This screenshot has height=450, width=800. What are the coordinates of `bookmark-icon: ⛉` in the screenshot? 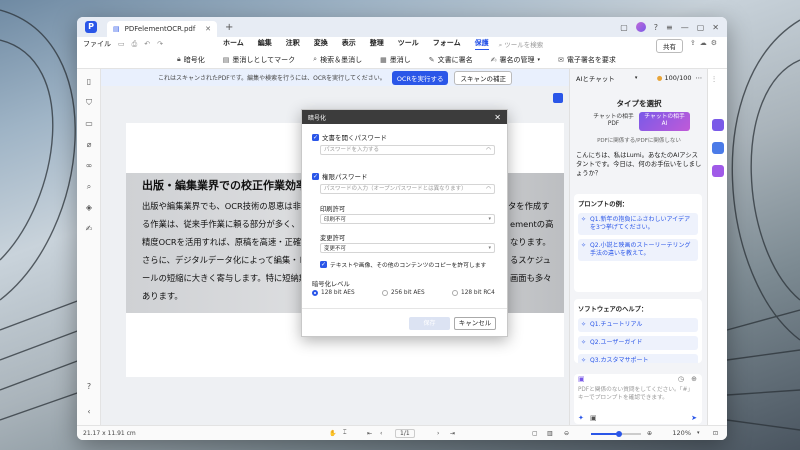 It's located at (89, 104).